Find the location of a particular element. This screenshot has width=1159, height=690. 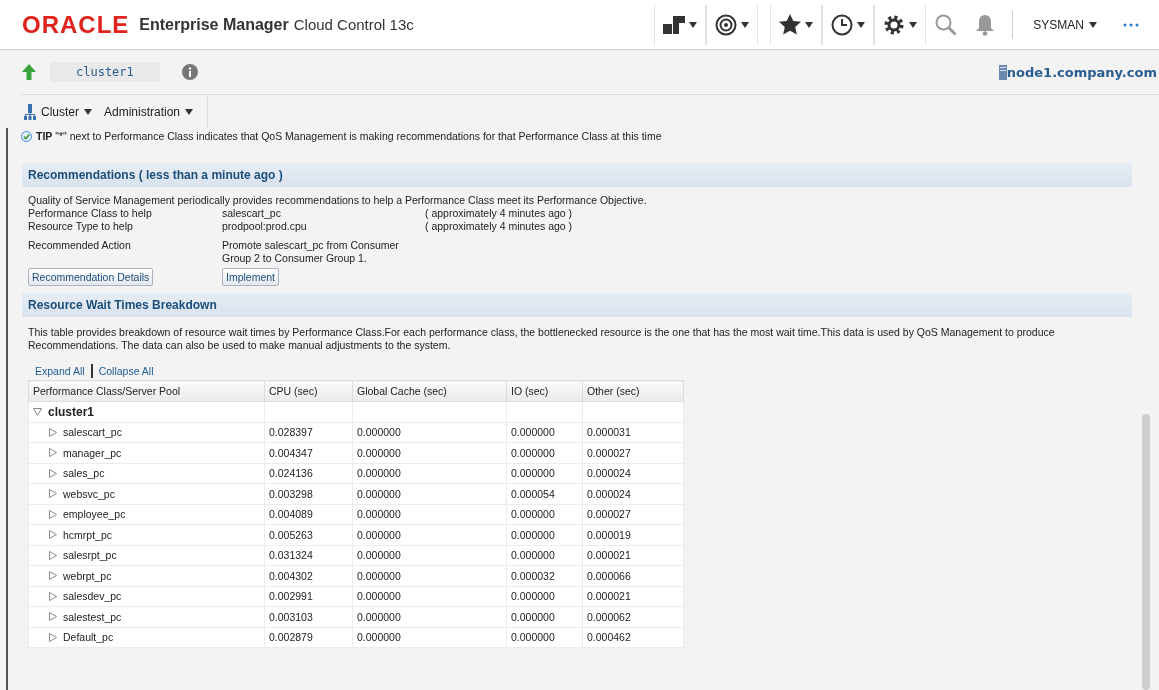

table-cell: manager_pc is located at coordinates (146, 452).